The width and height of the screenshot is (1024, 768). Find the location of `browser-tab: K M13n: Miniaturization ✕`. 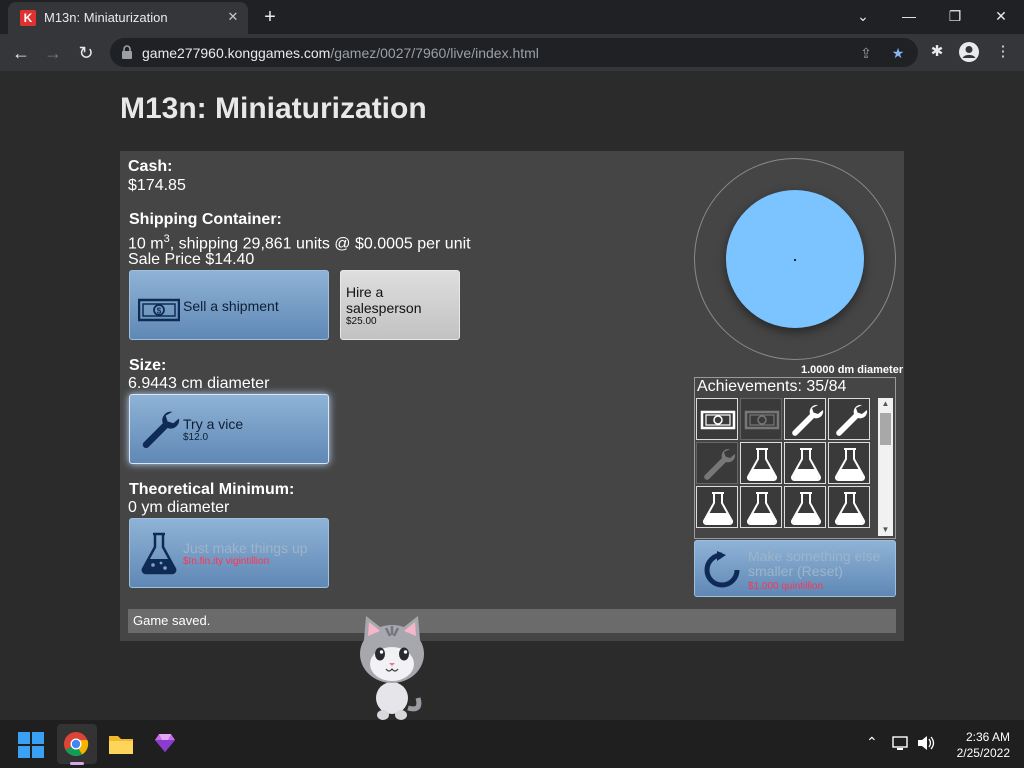

browser-tab: K M13n: Miniaturization ✕ is located at coordinates (128, 18).